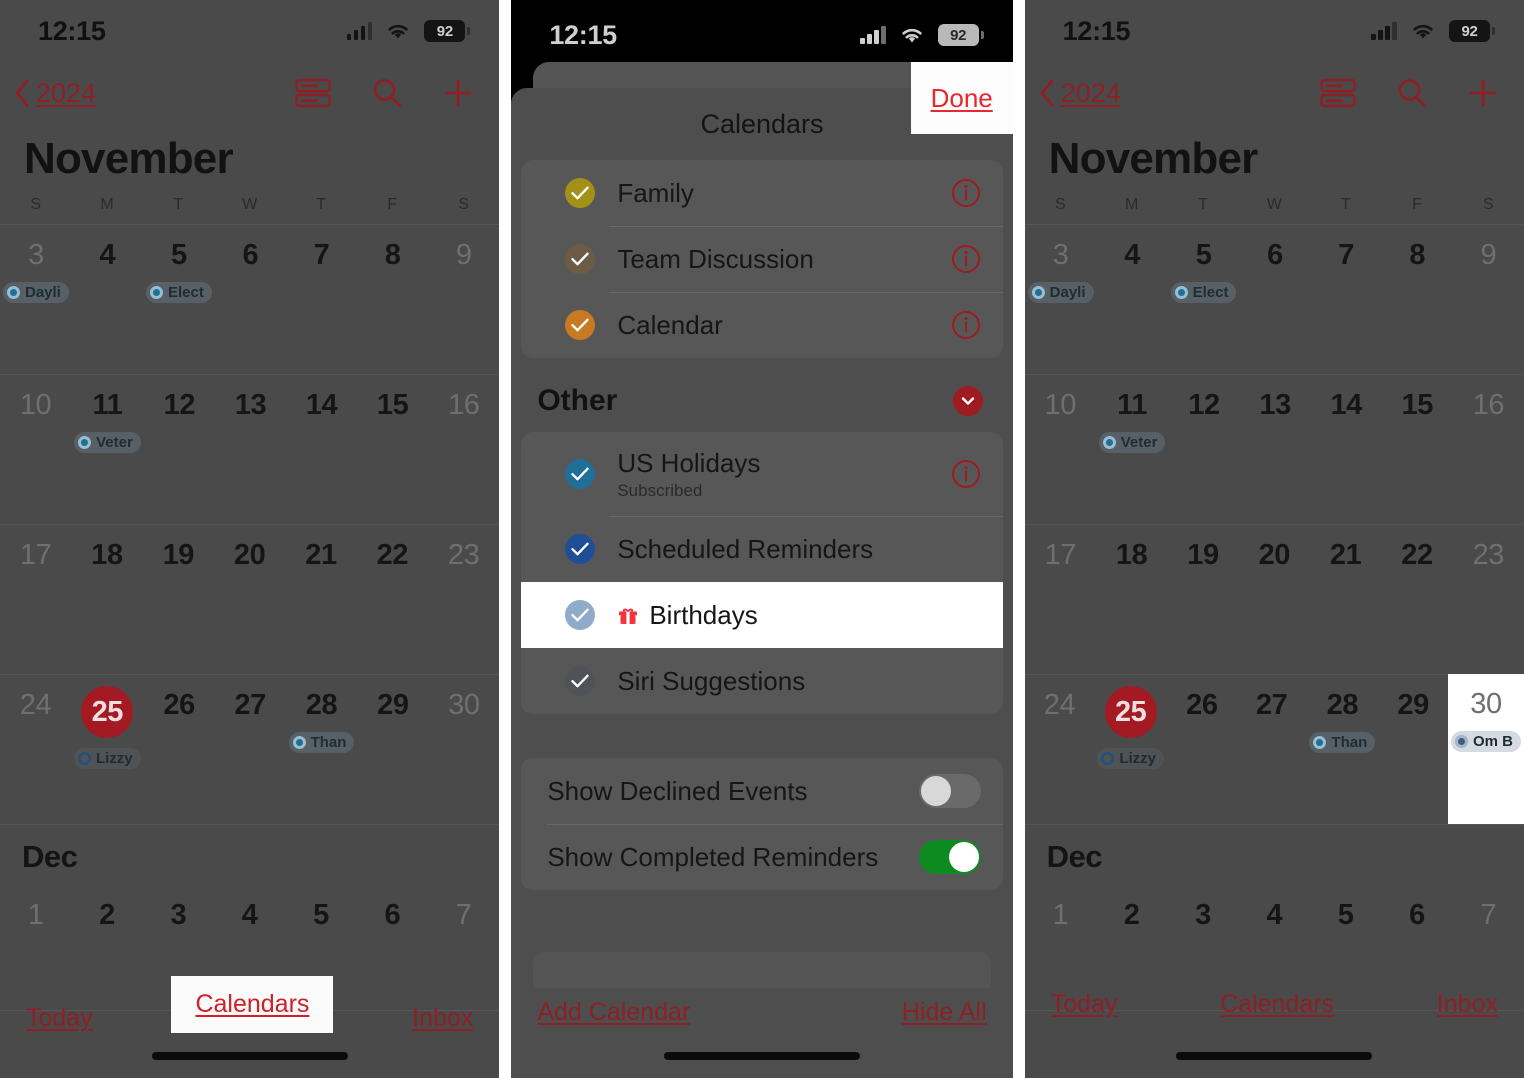  I want to click on calendar-list-item: Siri Suggestions, so click(761, 681).